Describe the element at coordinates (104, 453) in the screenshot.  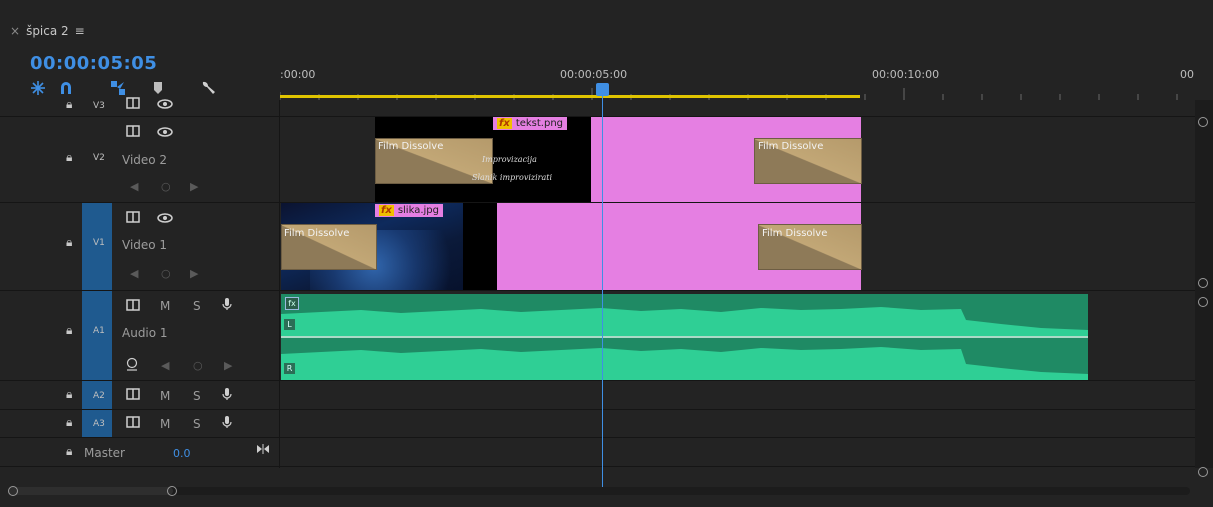
I see `master-label: Master` at that location.